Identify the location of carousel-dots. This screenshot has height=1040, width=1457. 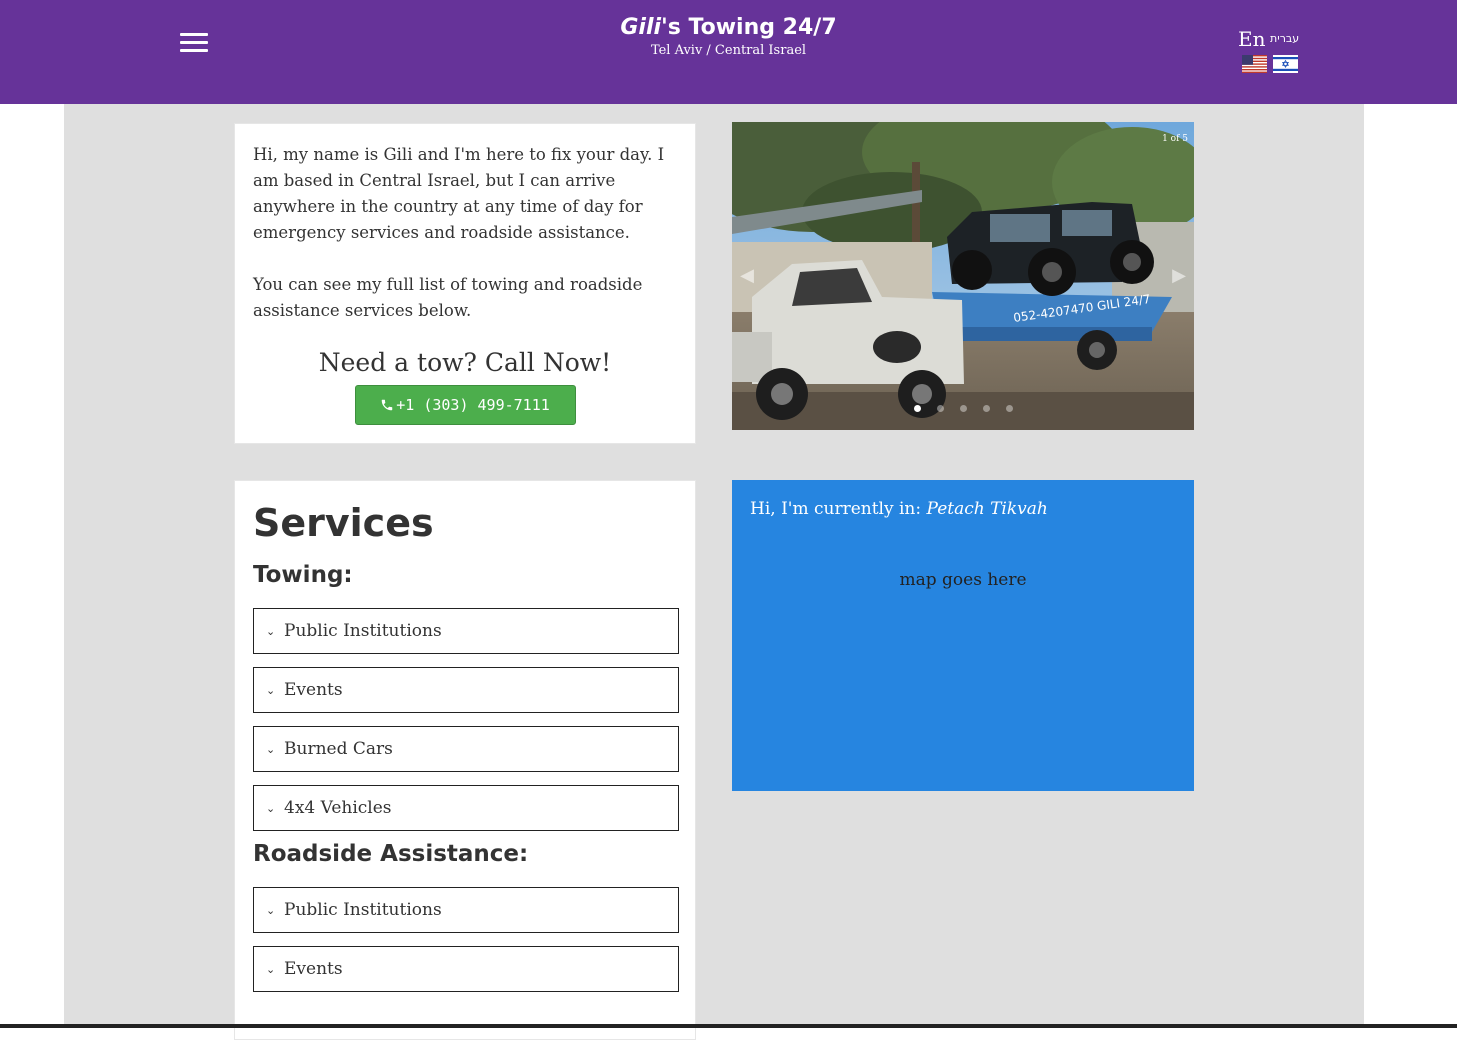
(963, 408).